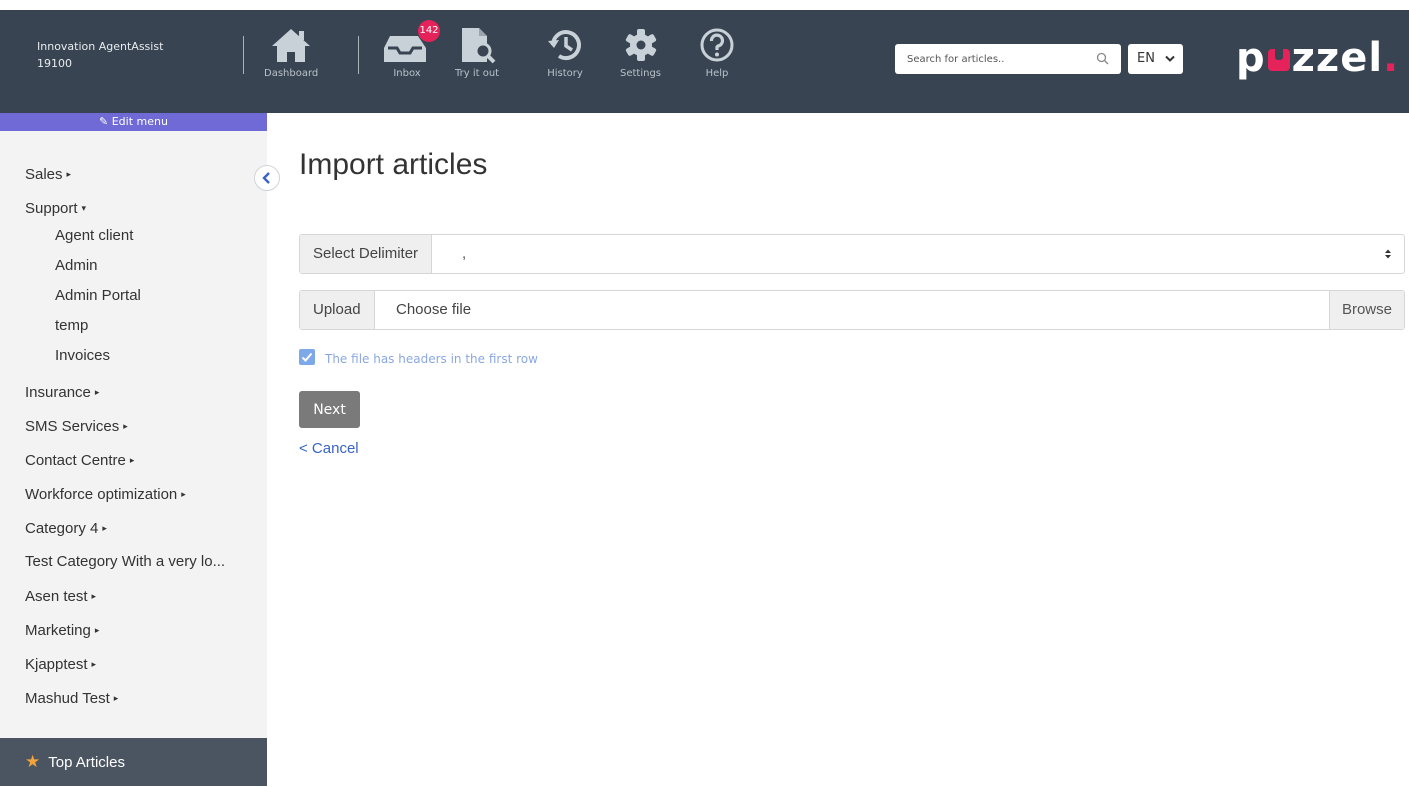 The width and height of the screenshot is (1409, 787). Describe the element at coordinates (125, 392) in the screenshot. I see `sidebar-item-insurance: Insurance ▸` at that location.